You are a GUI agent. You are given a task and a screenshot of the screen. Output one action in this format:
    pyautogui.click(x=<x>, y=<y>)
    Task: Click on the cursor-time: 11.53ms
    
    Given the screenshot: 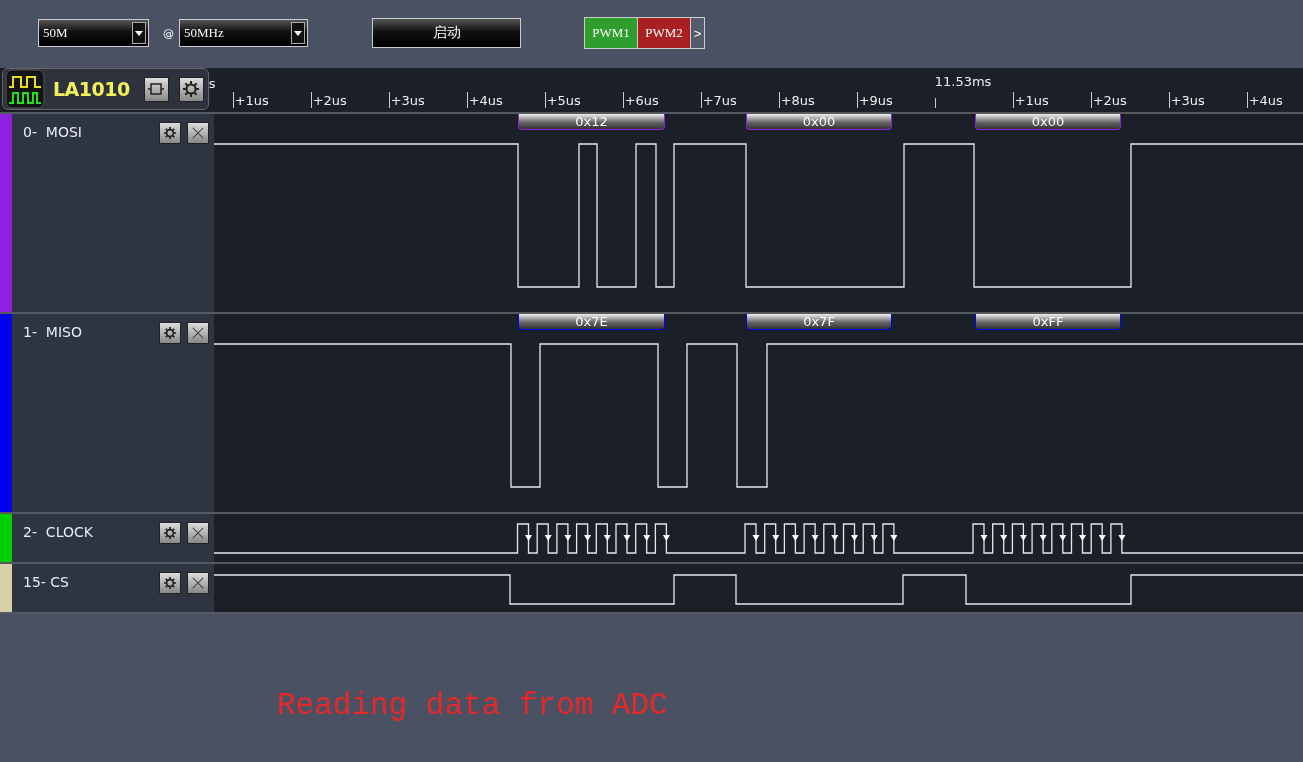 What is the action you would take?
    pyautogui.click(x=963, y=81)
    